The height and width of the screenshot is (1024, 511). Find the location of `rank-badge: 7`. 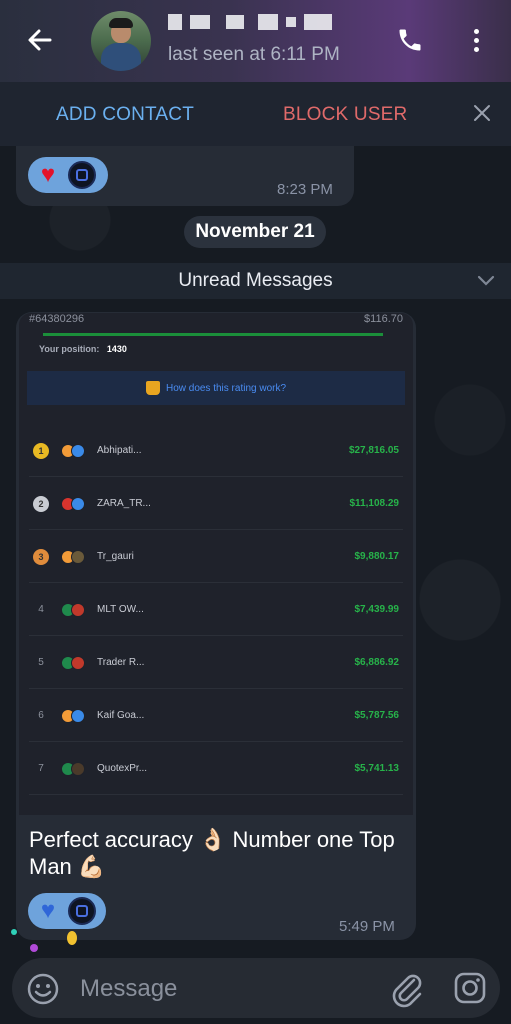

rank-badge: 7 is located at coordinates (41, 768).